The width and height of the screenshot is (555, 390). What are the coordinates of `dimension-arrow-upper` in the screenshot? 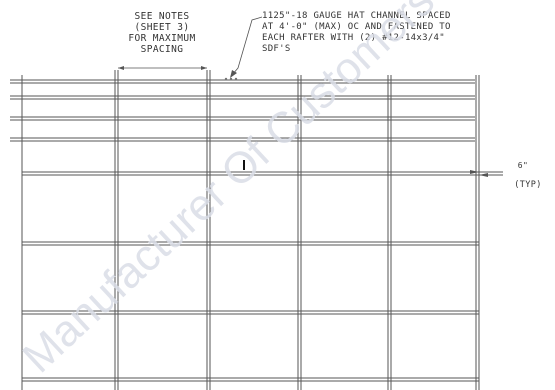 It's located at (474, 172).